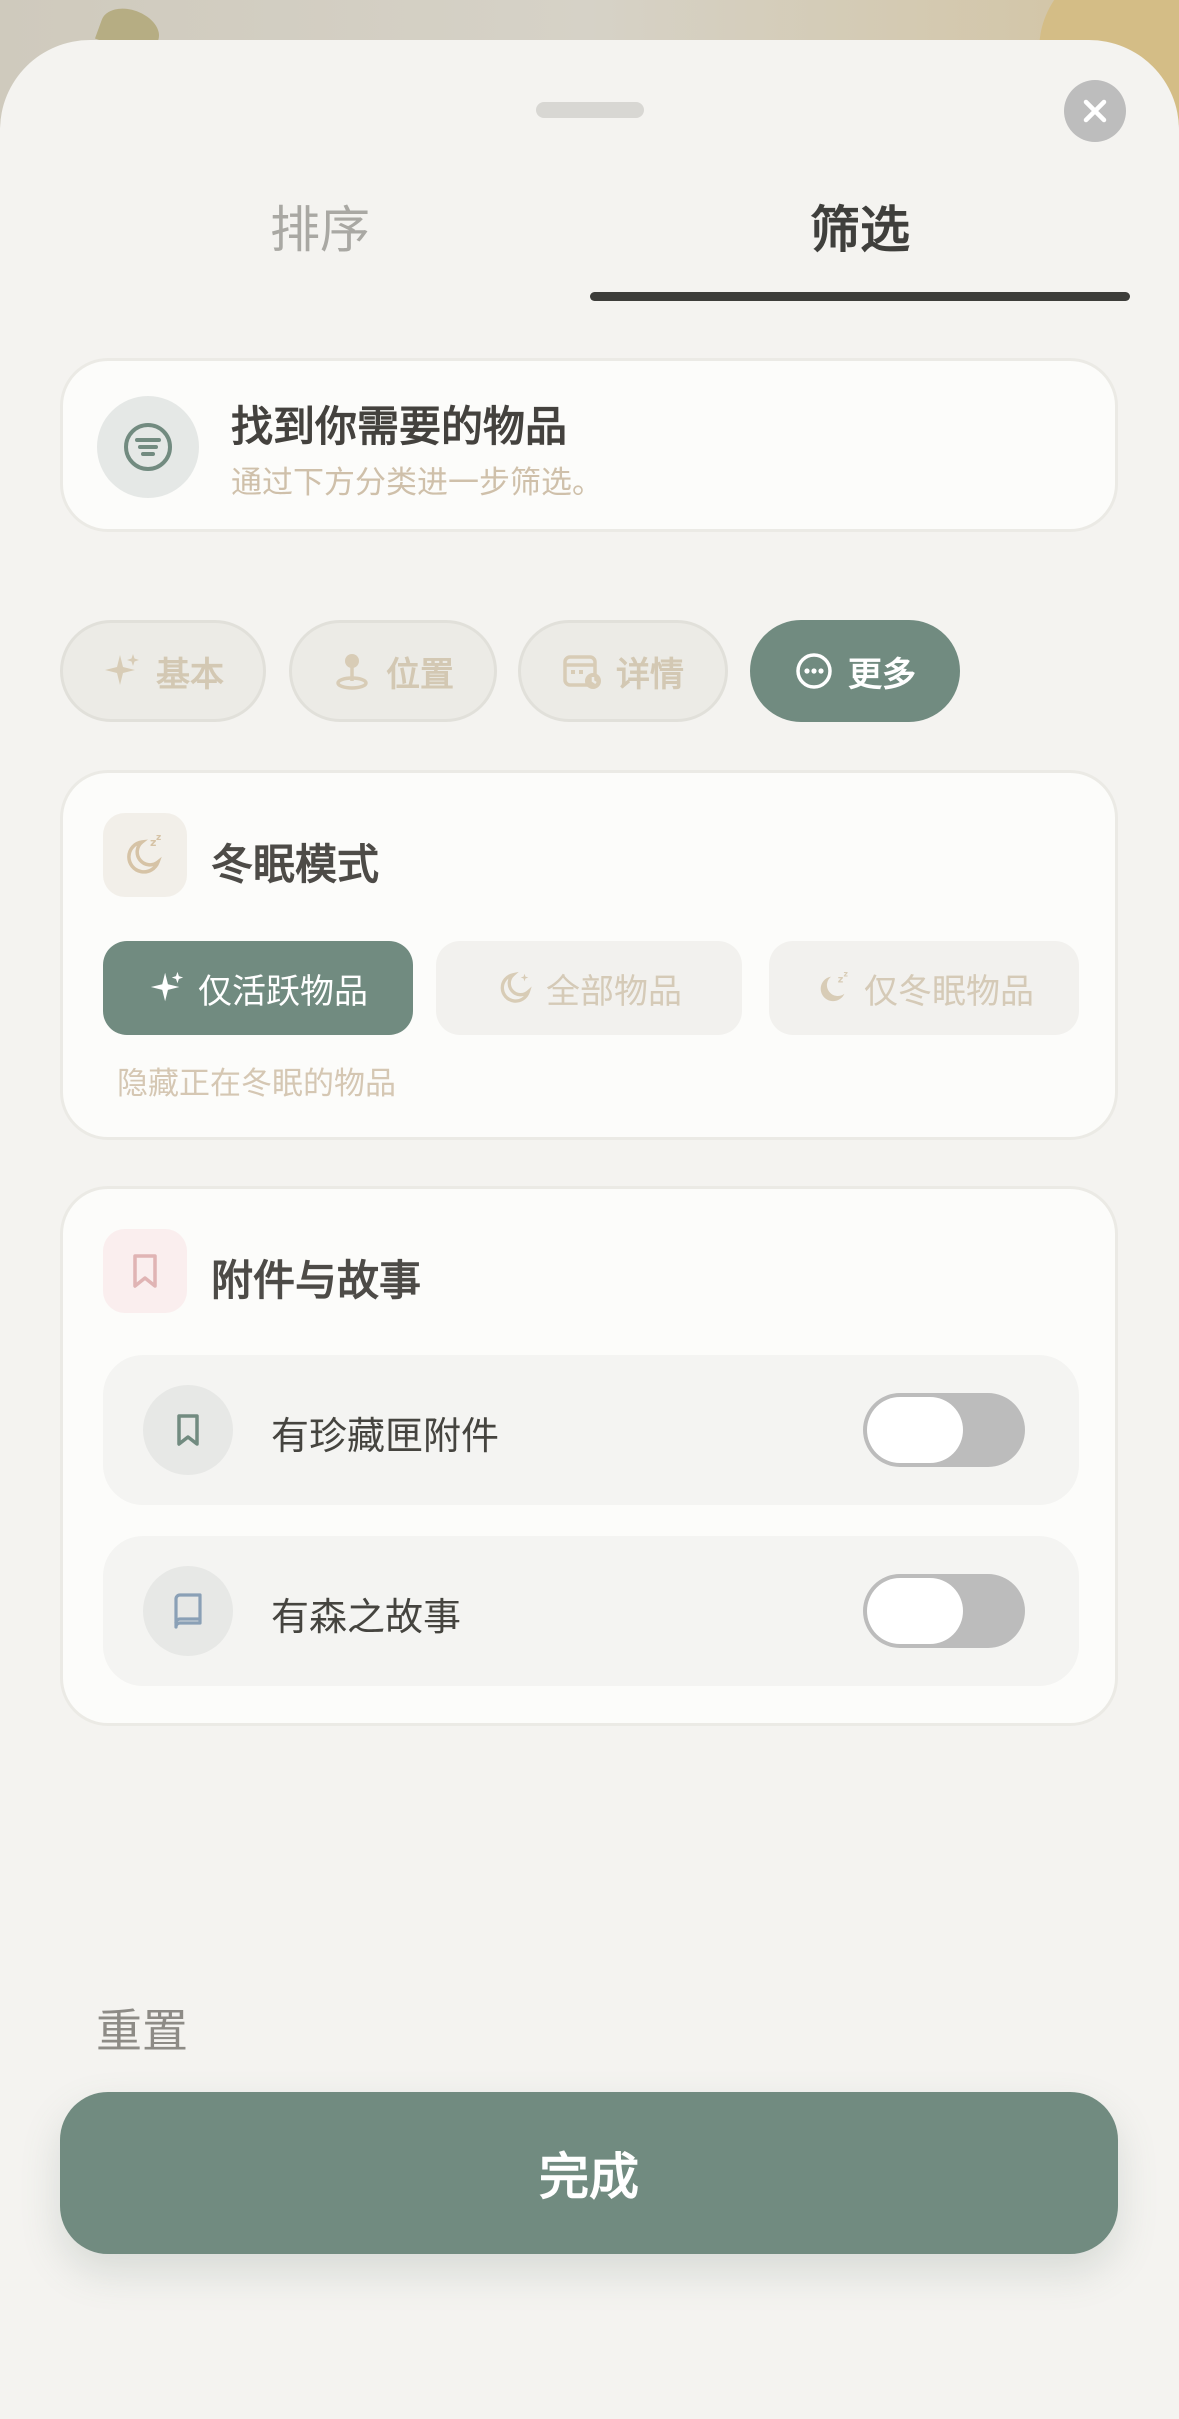 The height and width of the screenshot is (2419, 1179). Describe the element at coordinates (320, 230) in the screenshot. I see `tab-sort: 排序` at that location.